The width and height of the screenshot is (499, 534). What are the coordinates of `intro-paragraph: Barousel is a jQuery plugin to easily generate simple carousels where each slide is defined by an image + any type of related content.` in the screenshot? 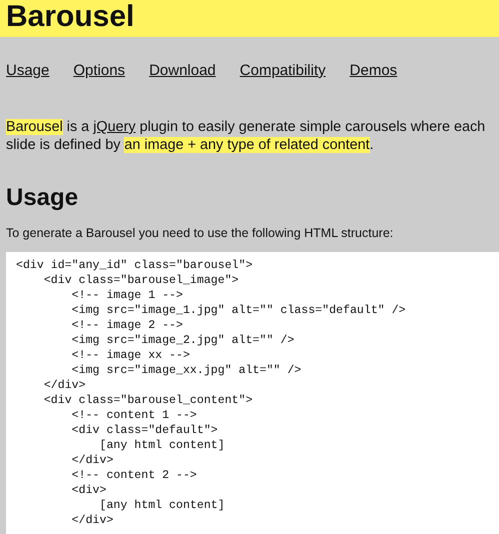 It's located at (246, 136).